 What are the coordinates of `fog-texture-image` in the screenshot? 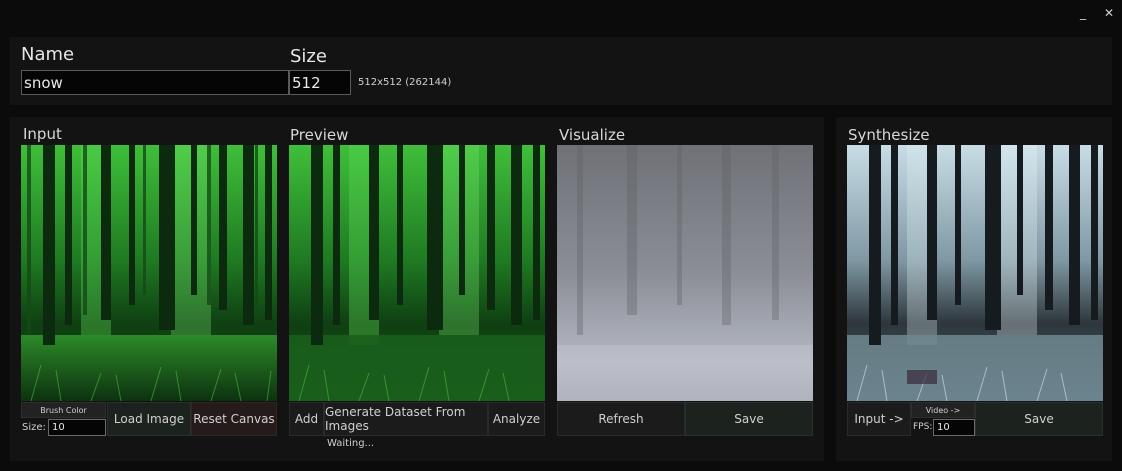 It's located at (685, 273).